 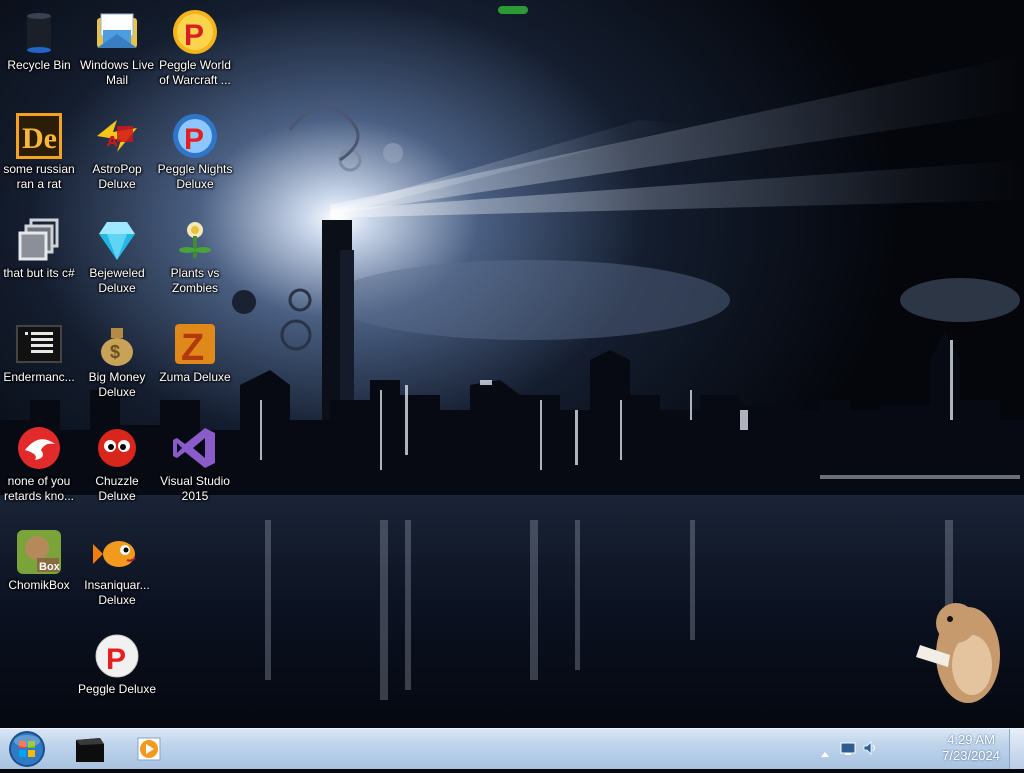 What do you see at coordinates (117, 552) in the screenshot?
I see `fish-icon` at bounding box center [117, 552].